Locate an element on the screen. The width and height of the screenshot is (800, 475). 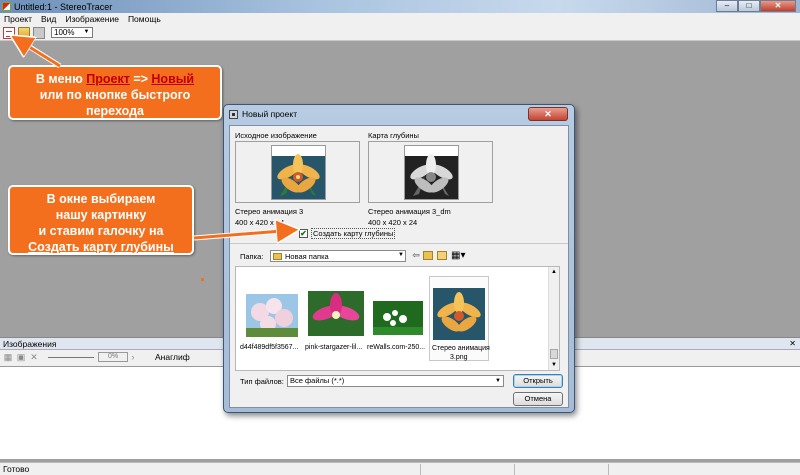
source-image-frame is located at coordinates (297, 172).